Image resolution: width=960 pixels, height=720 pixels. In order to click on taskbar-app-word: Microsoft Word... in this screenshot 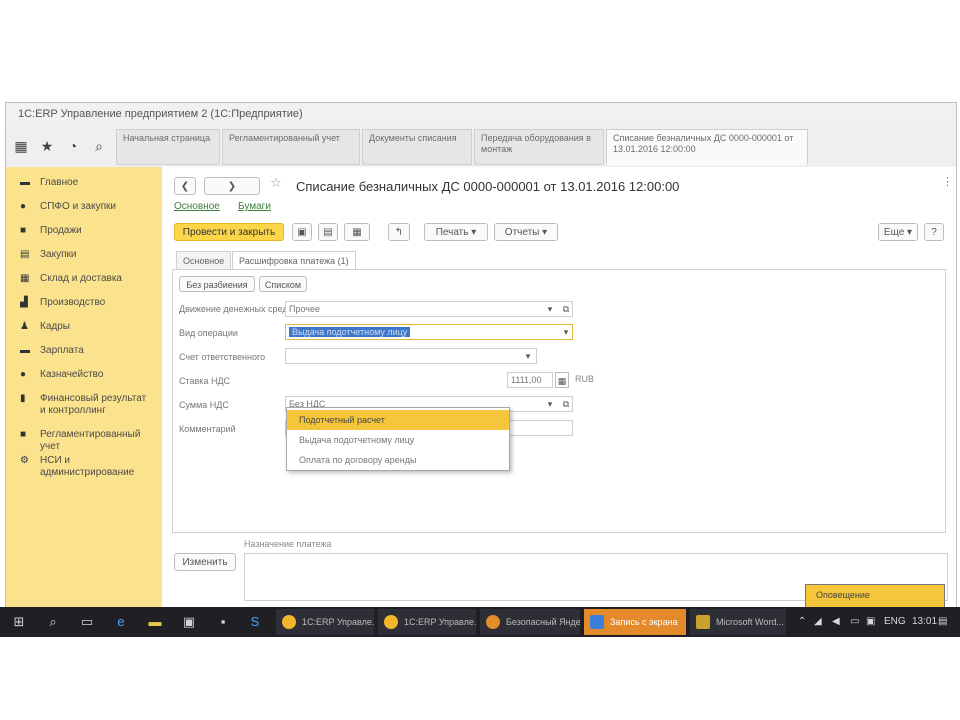, I will do `click(738, 622)`.